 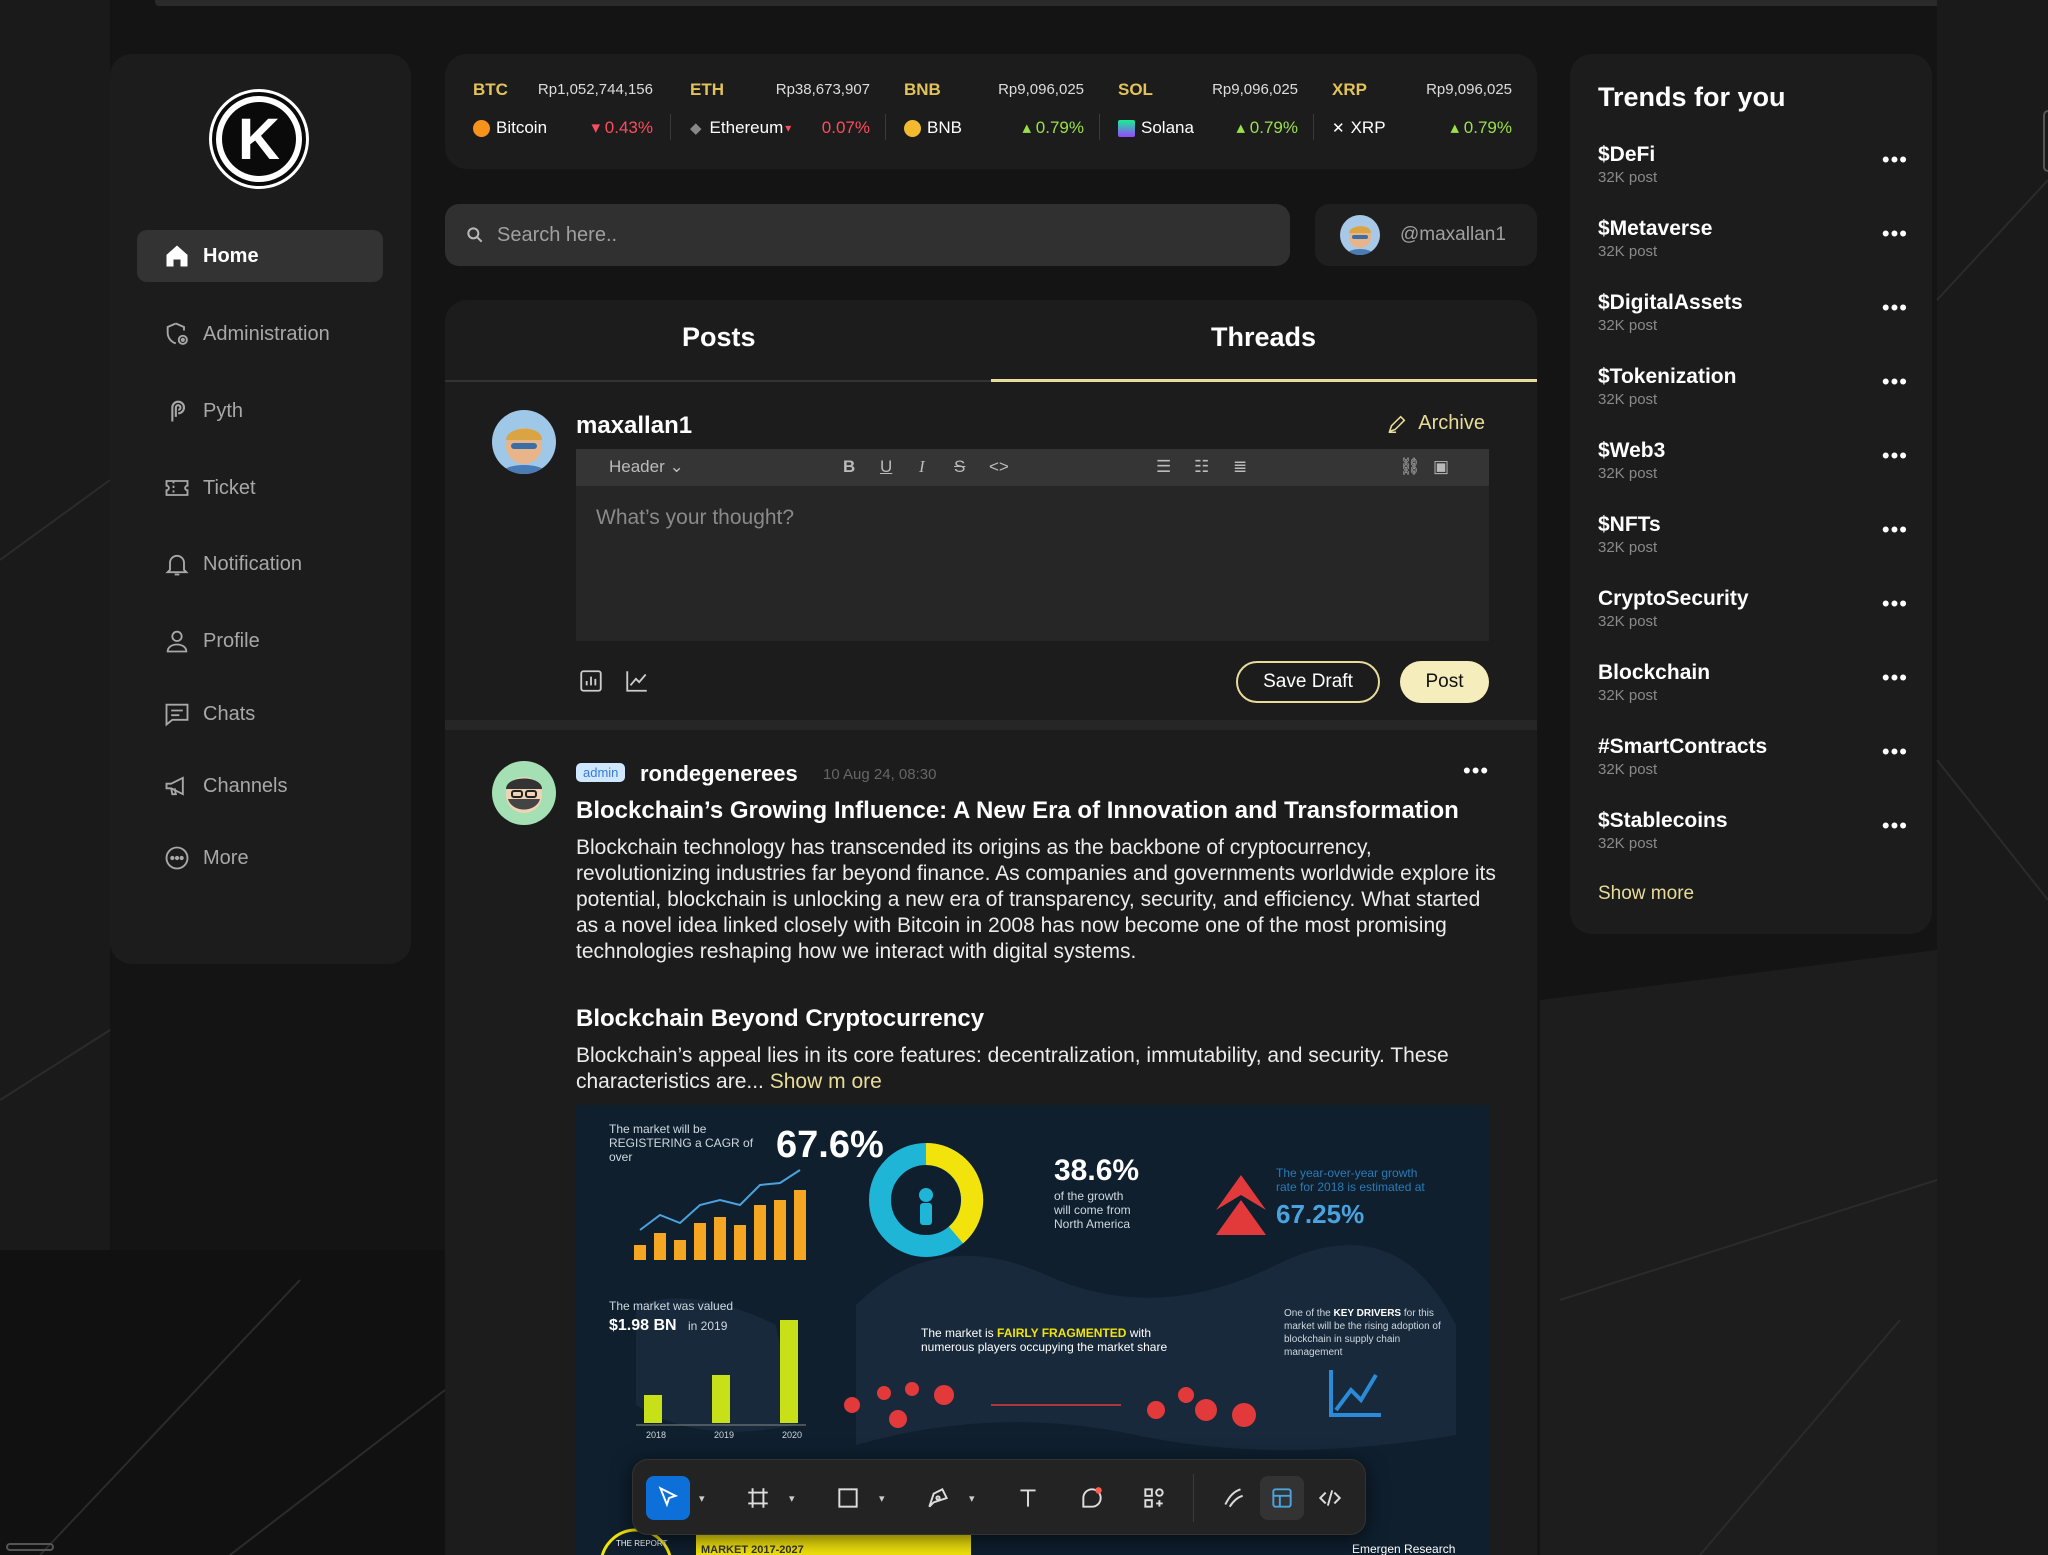 I want to click on sidebar-item-profile: Profile, so click(x=260, y=641).